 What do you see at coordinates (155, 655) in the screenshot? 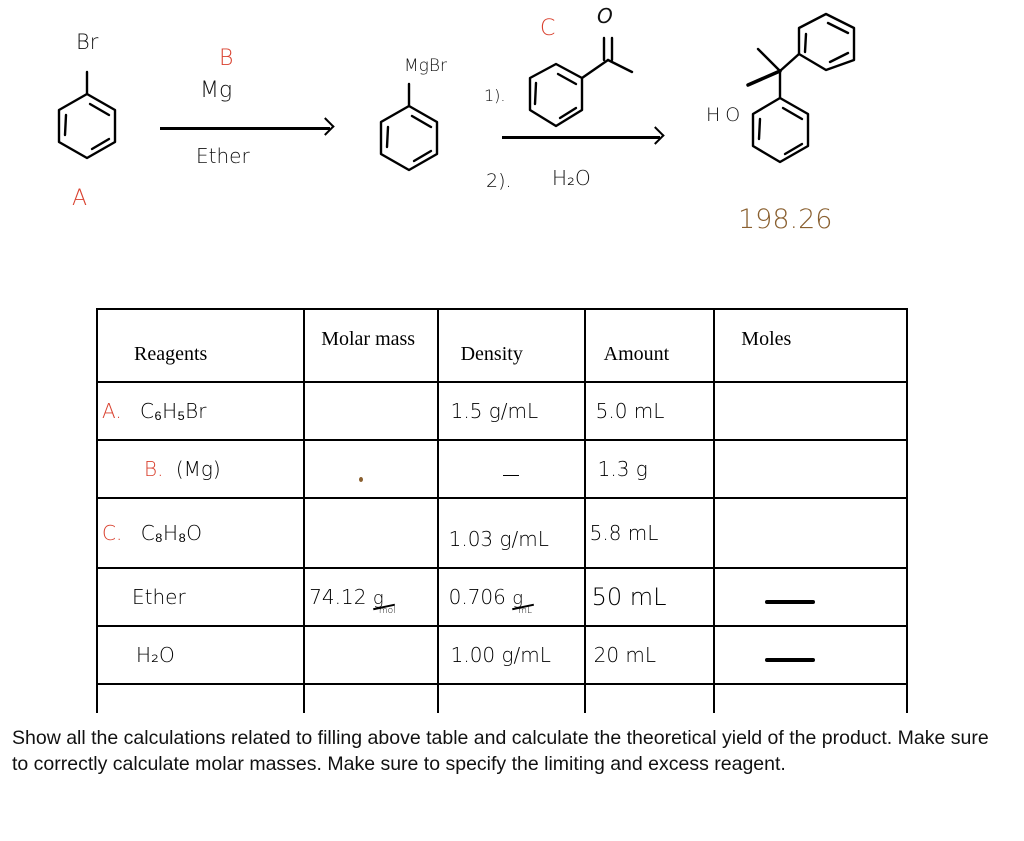
I see `reagent-formula: H₂O` at bounding box center [155, 655].